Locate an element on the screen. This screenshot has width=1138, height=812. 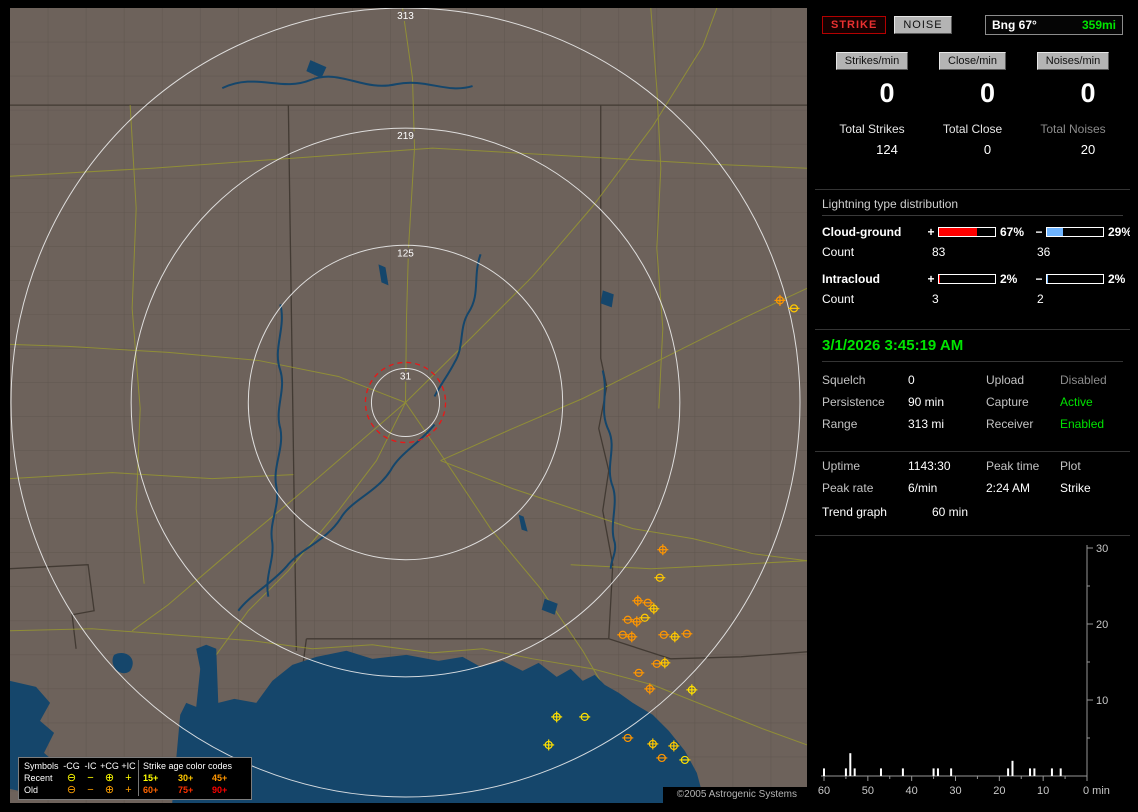
strikes-per-min-value: 0 is located at coordinates (887, 93).